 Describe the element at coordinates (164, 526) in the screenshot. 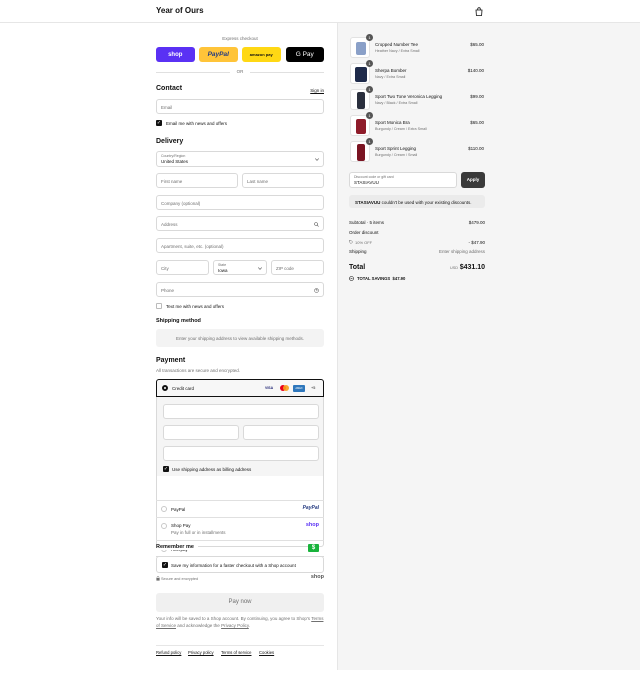

I see `shop-pay-radio` at that location.